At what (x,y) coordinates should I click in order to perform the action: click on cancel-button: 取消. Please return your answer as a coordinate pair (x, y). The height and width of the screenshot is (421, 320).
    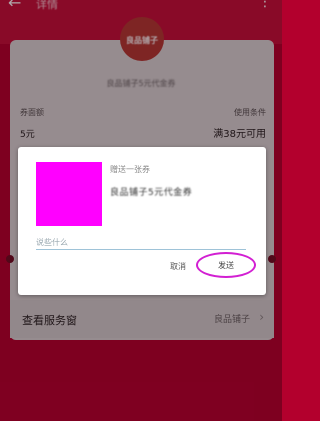
    Looking at the image, I should click on (178, 266).